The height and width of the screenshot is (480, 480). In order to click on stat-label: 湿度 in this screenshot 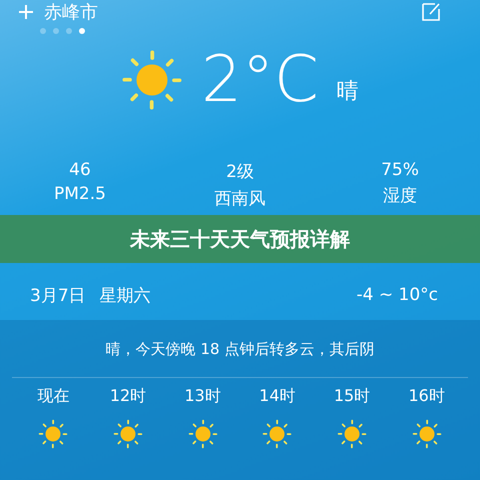, I will do `click(400, 196)`.